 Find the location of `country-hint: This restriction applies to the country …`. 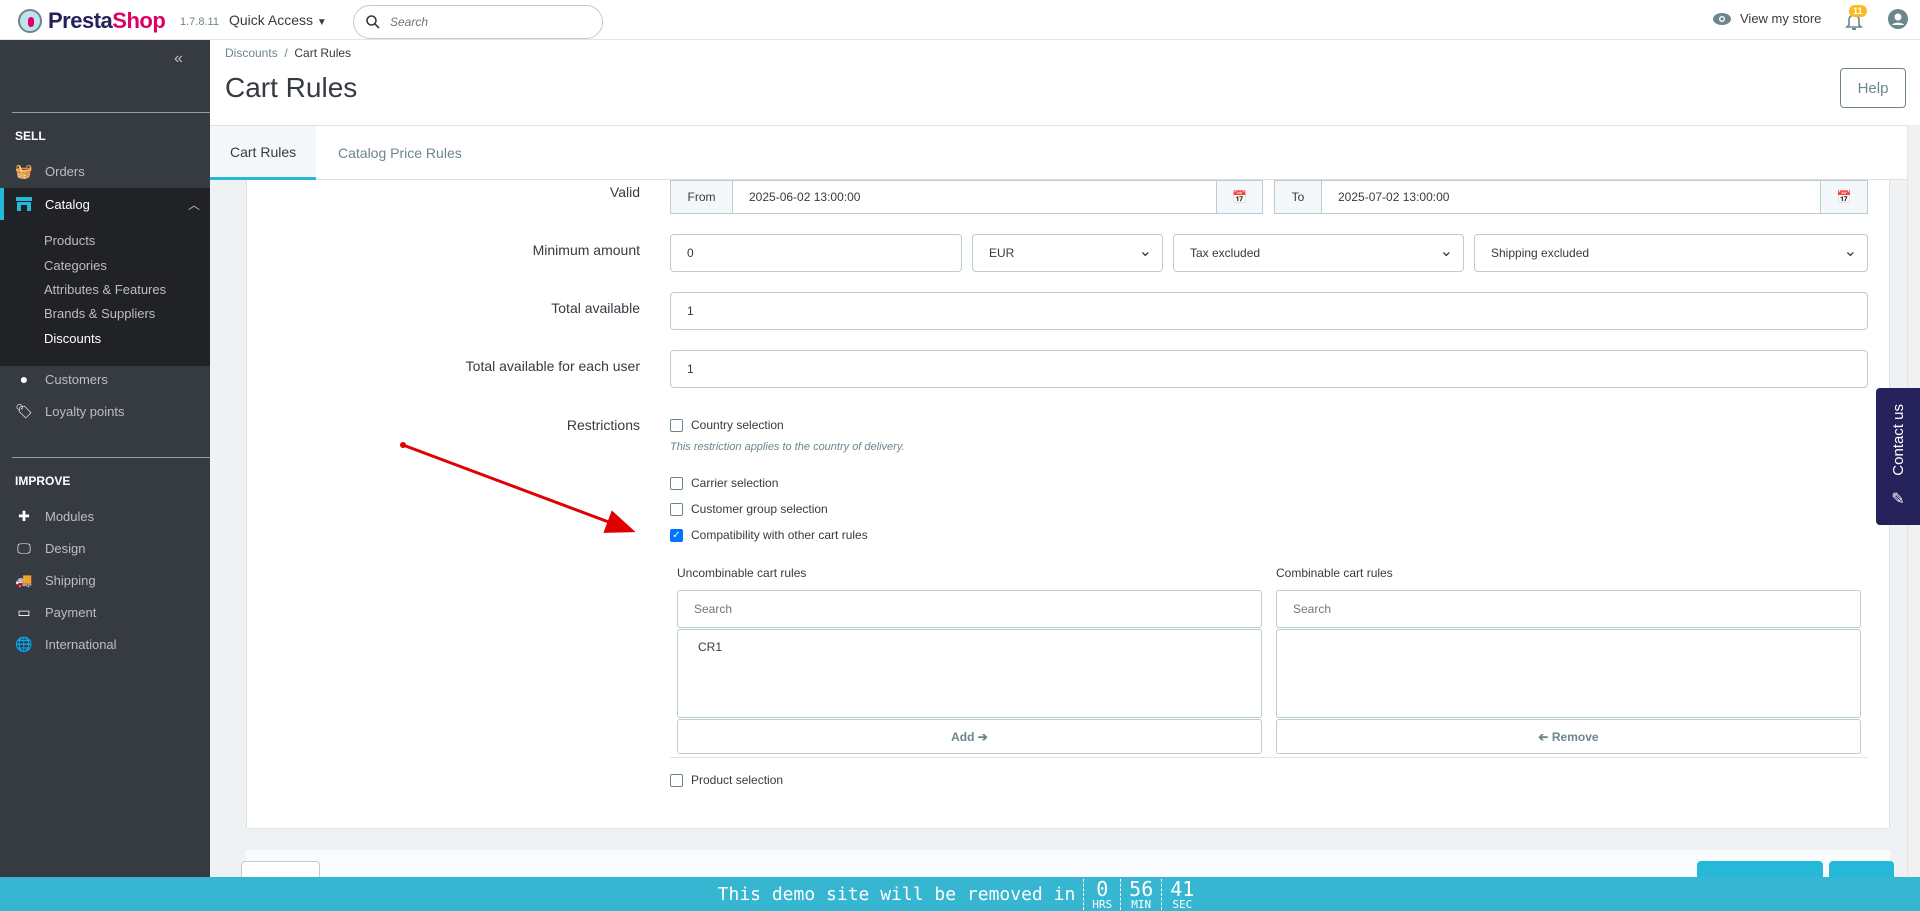

country-hint: This restriction applies to the country … is located at coordinates (787, 447).